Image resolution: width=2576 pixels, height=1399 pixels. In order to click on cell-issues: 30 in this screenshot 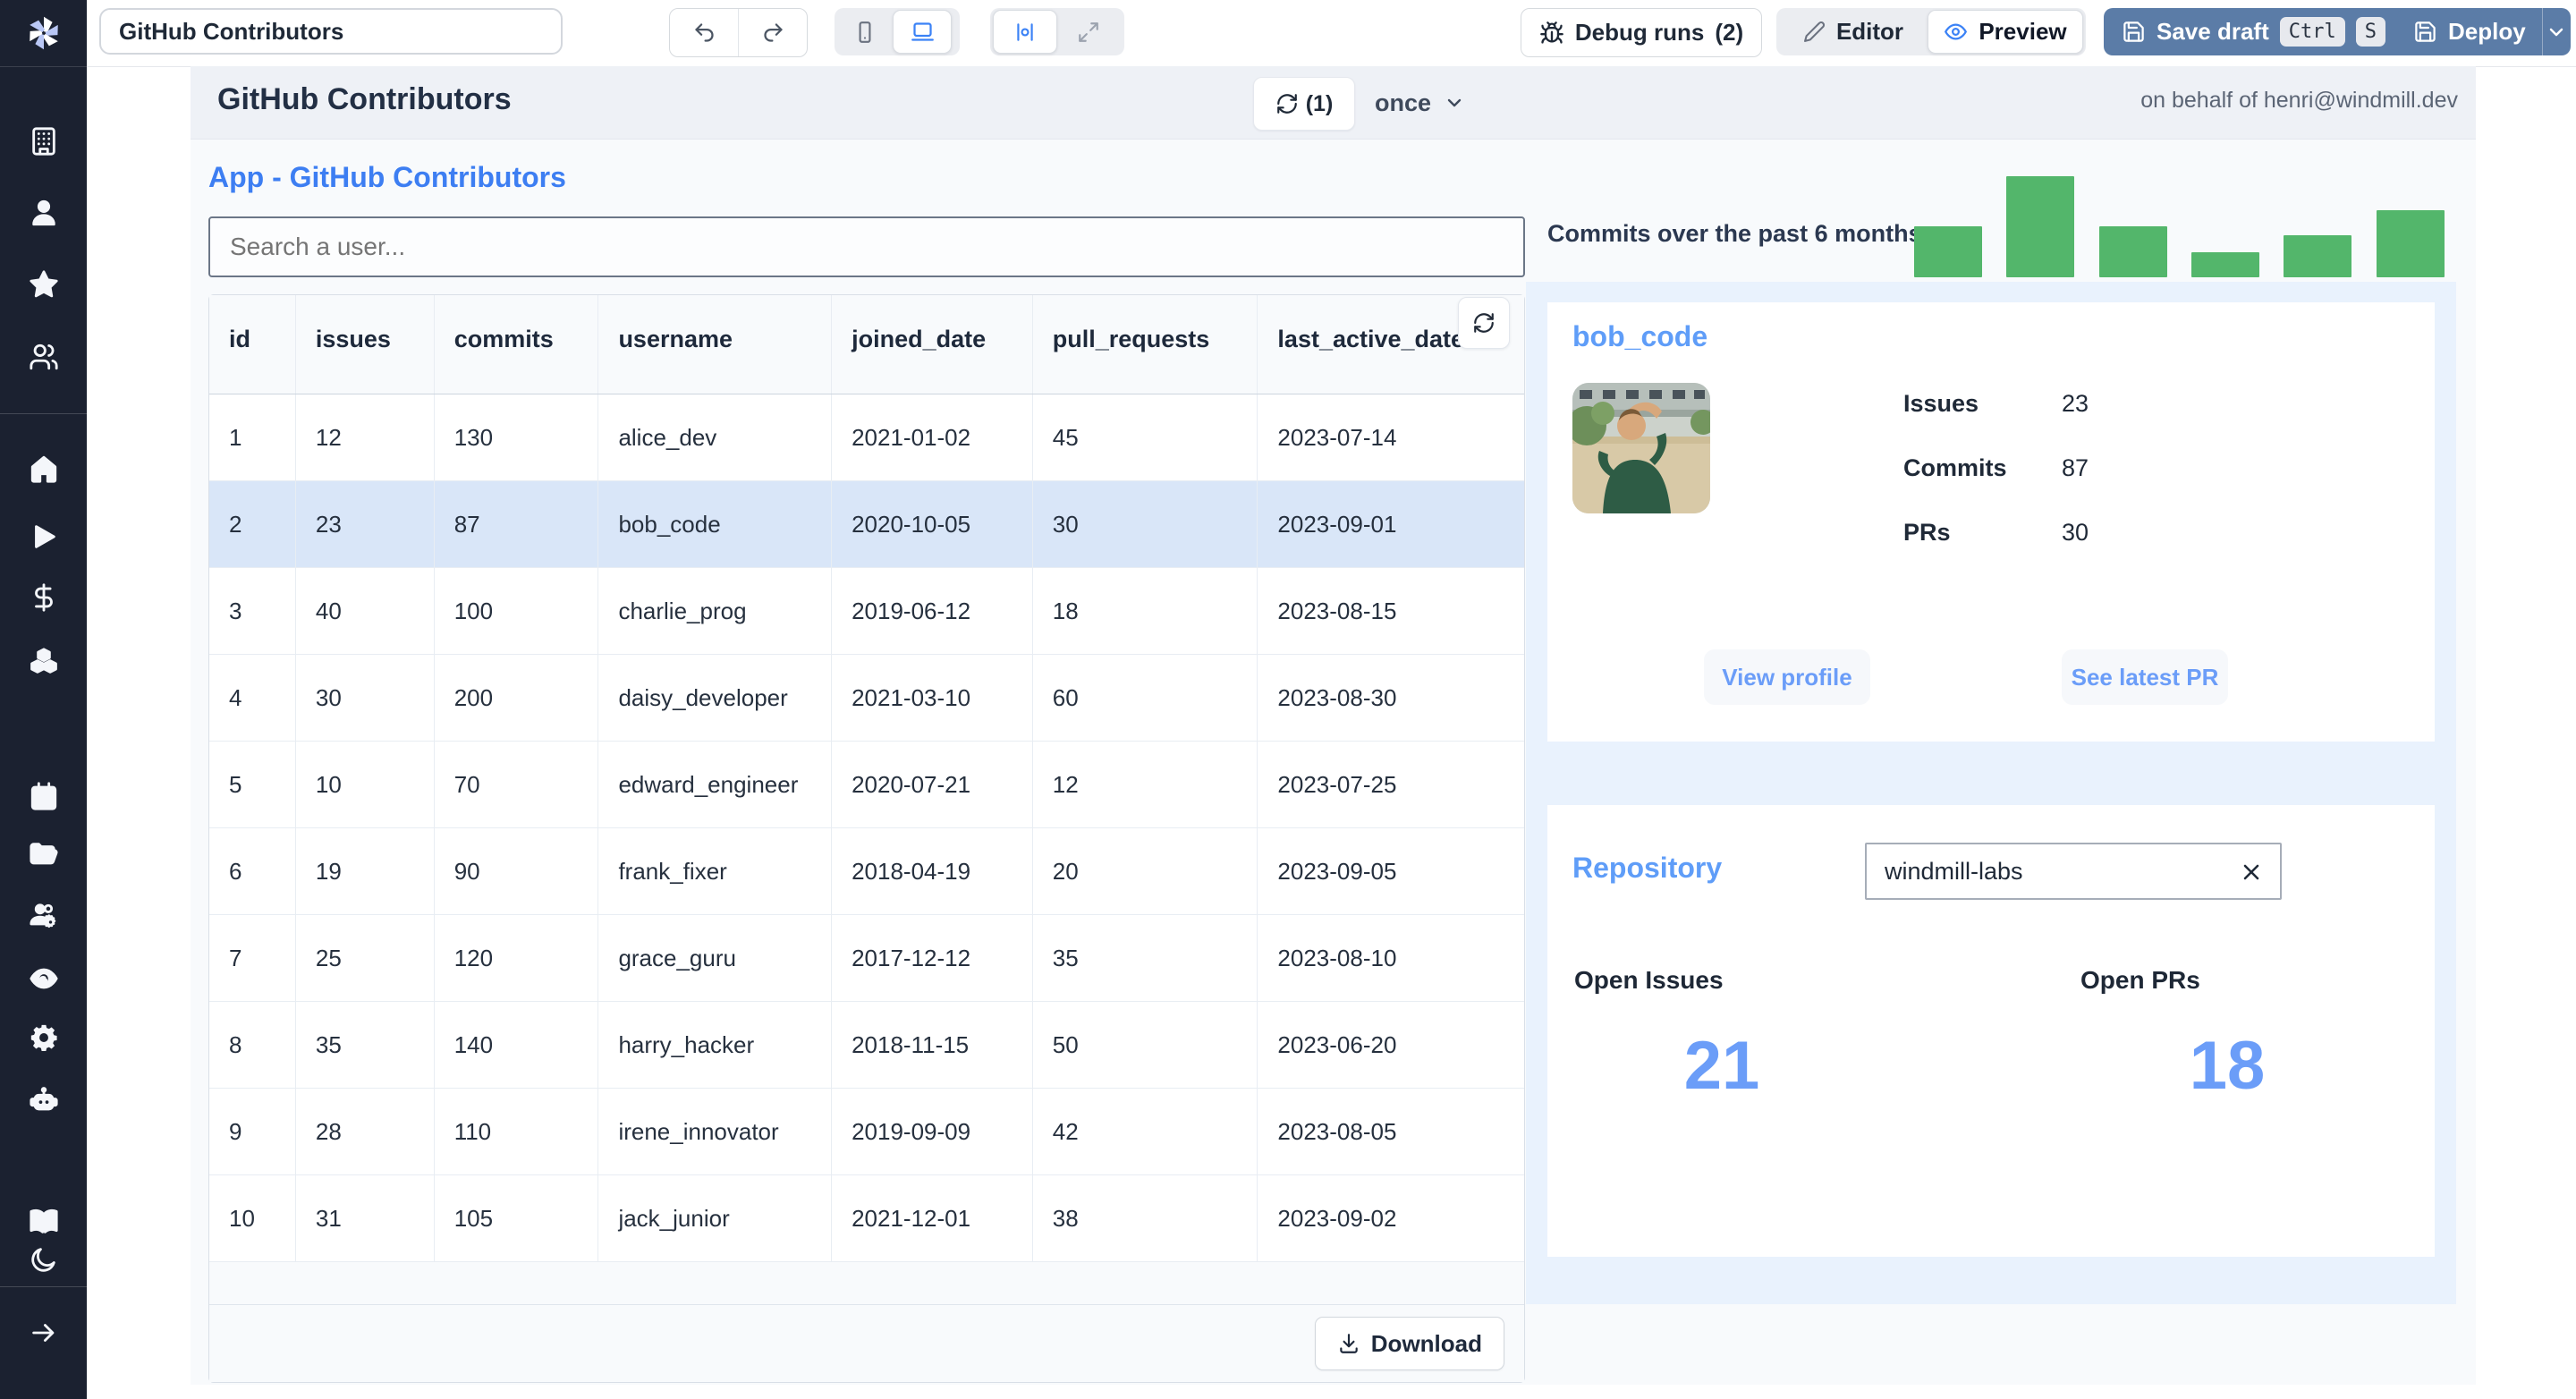, I will do `click(365, 698)`.